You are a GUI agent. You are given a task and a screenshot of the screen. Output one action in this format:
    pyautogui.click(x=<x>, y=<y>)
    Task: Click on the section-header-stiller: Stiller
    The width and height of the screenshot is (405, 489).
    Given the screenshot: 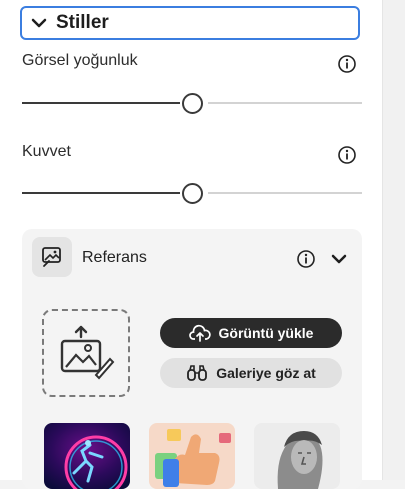 What is the action you would take?
    pyautogui.click(x=190, y=23)
    